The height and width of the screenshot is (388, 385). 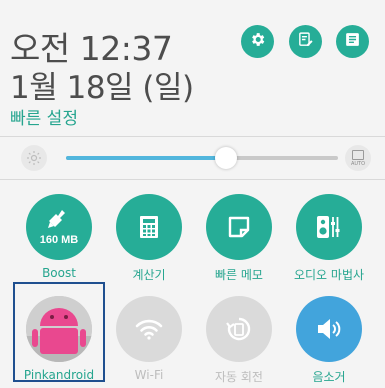 I want to click on tile-label: 계산기, so click(x=149, y=275).